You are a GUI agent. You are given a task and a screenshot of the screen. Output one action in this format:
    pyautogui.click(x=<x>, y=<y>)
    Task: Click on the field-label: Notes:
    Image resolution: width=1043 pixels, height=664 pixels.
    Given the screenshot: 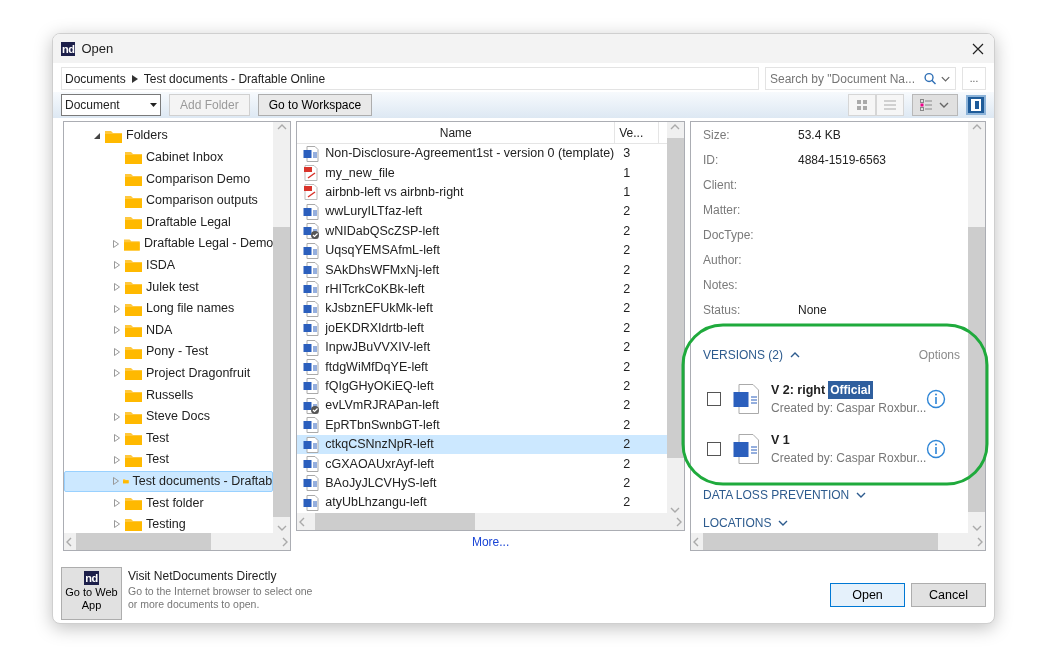 What is the action you would take?
    pyautogui.click(x=720, y=285)
    